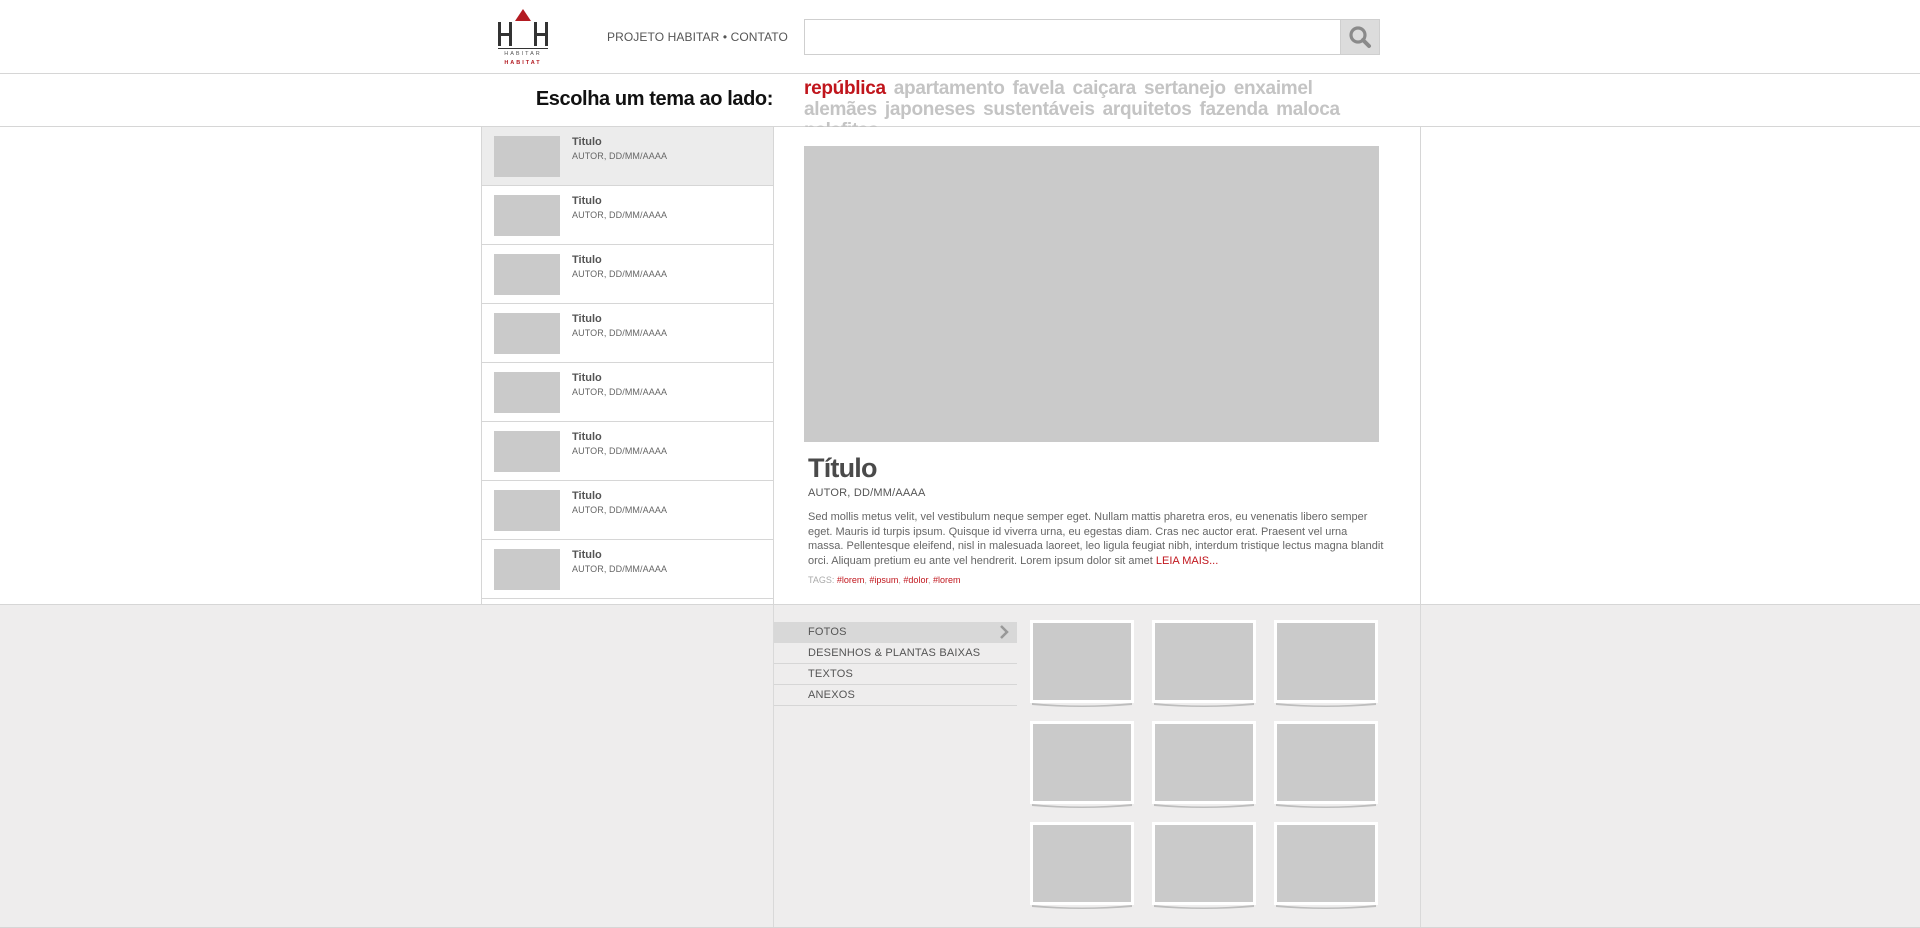  I want to click on topic-link: apartamento, so click(949, 88).